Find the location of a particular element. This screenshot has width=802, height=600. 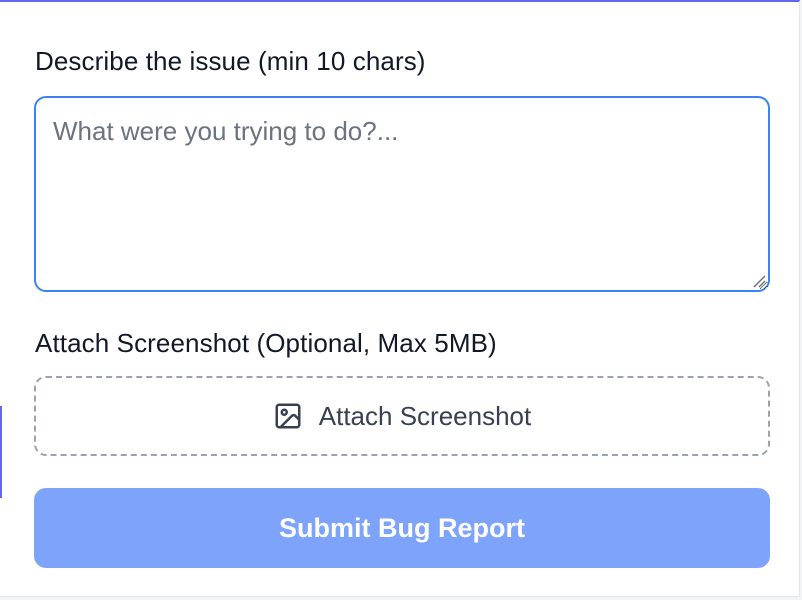

panel-edge-accent is located at coordinates (1, 452).